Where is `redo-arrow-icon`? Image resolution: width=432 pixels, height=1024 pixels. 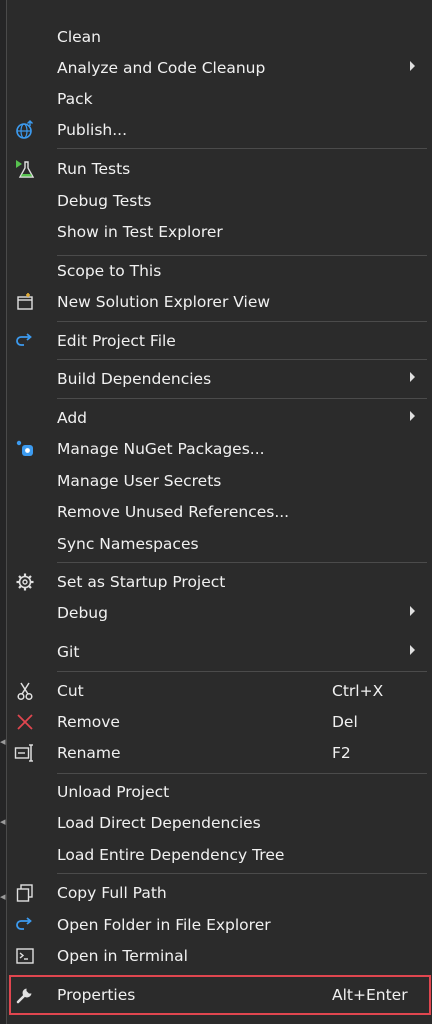 redo-arrow-icon is located at coordinates (25, 341).